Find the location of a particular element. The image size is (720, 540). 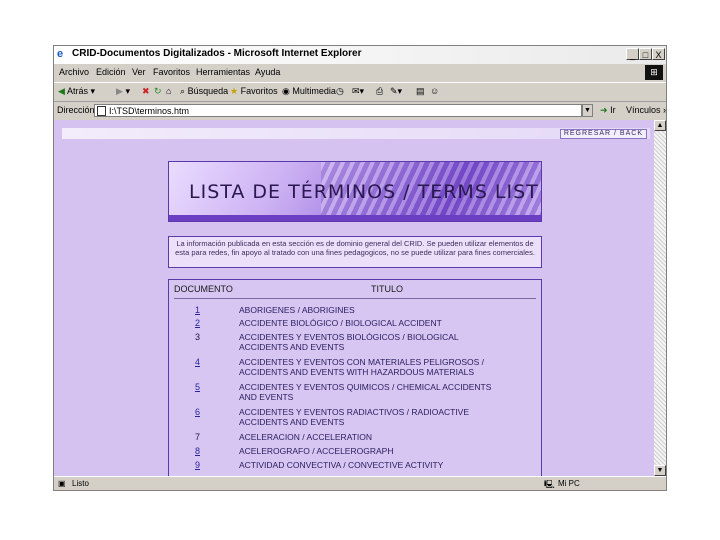

address-label: Dirección is located at coordinates (76, 110).